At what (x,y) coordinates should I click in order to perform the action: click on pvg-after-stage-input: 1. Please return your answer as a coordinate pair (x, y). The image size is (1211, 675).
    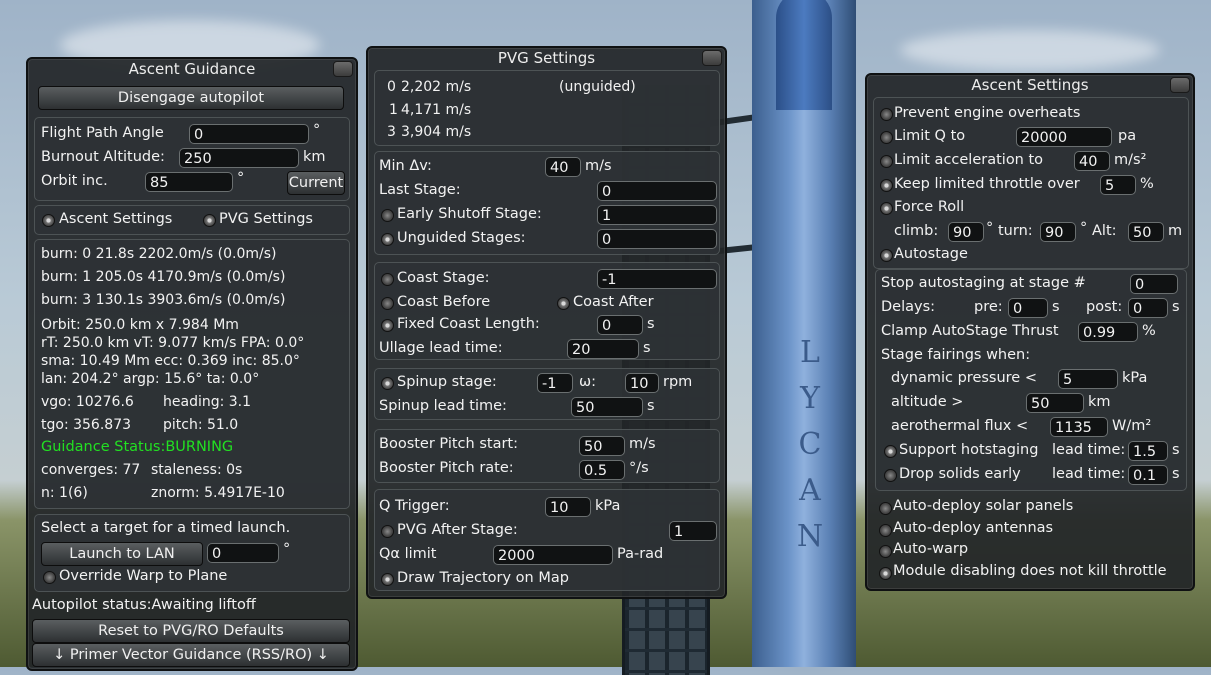
    Looking at the image, I should click on (693, 531).